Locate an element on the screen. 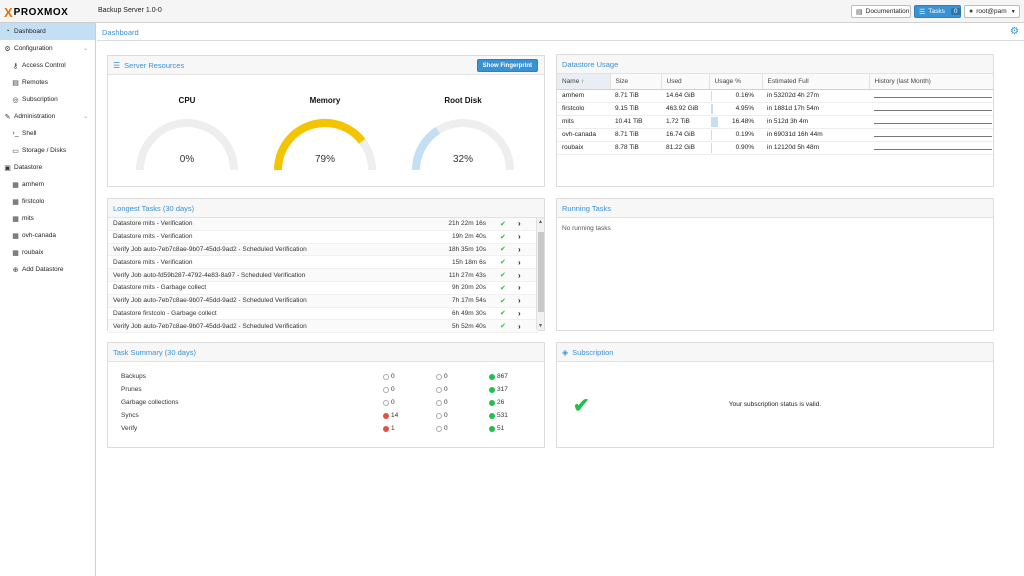  summary-label: Garbage collections is located at coordinates (150, 402).